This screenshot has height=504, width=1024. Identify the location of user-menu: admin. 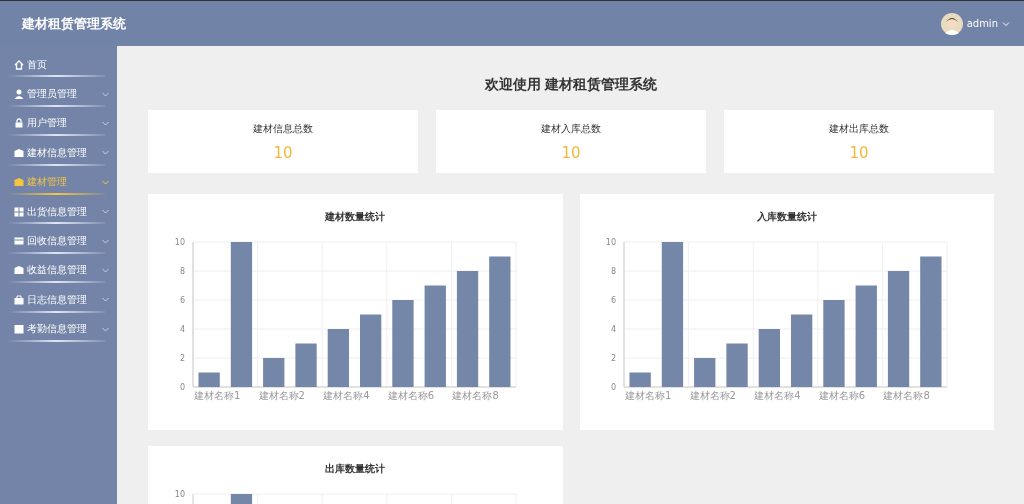
(975, 23).